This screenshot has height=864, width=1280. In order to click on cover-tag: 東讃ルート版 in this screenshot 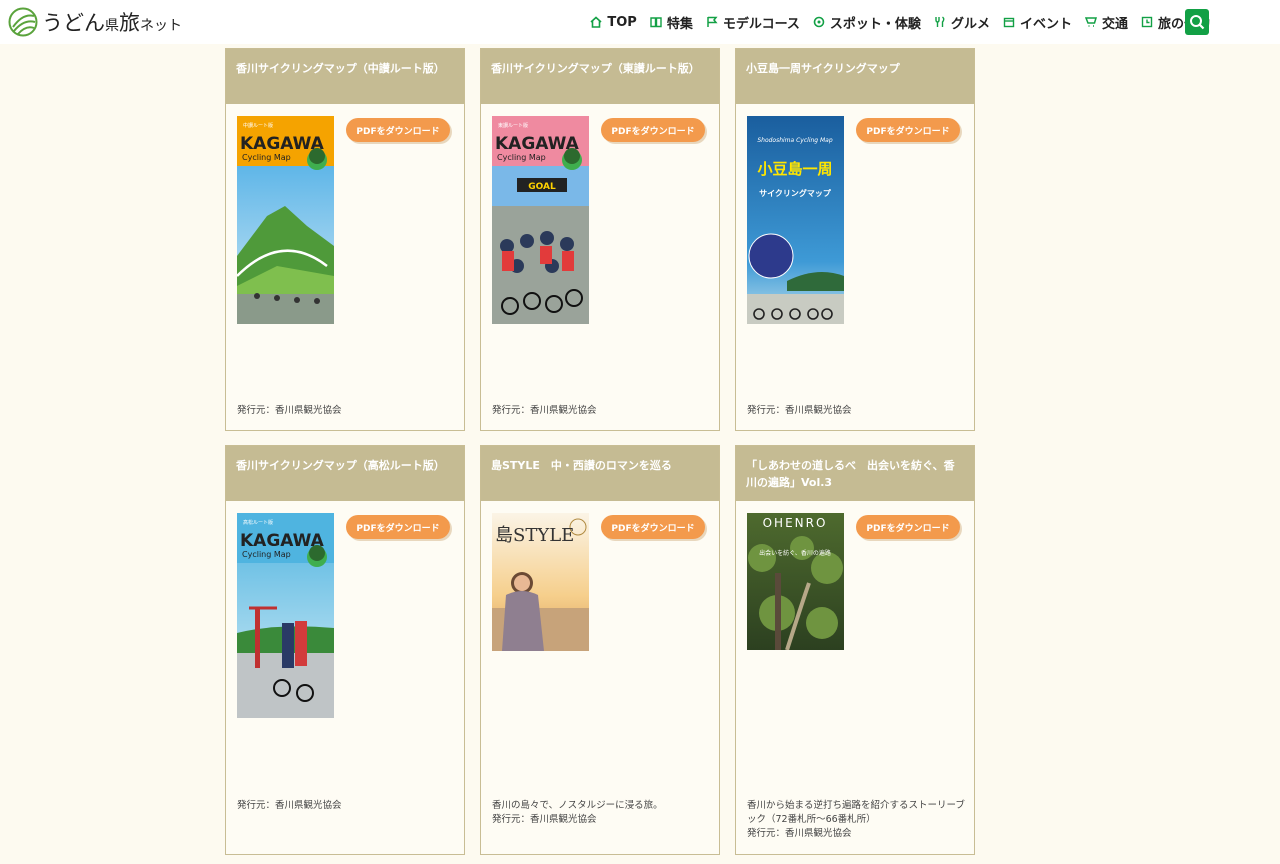, I will do `click(513, 125)`.